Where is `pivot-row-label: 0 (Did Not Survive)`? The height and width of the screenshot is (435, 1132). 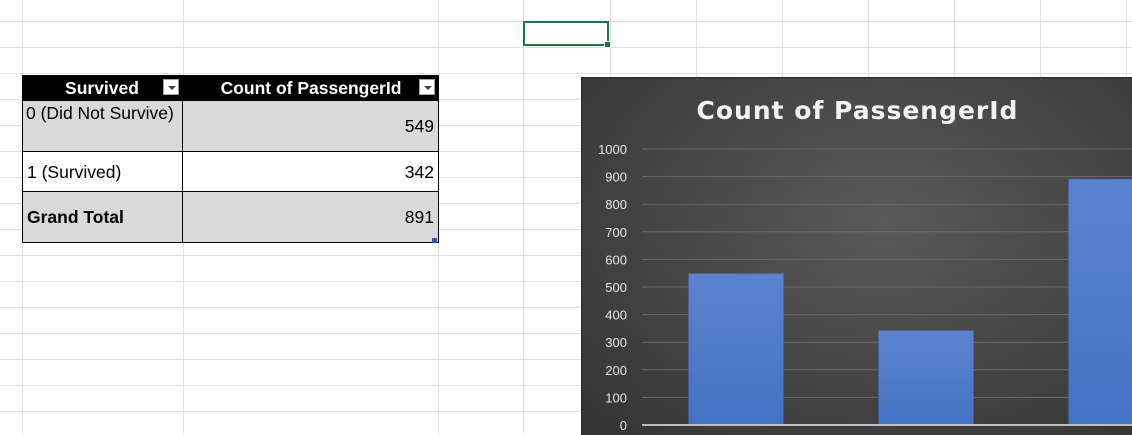
pivot-row-label: 0 (Did Not Survive) is located at coordinates (103, 126).